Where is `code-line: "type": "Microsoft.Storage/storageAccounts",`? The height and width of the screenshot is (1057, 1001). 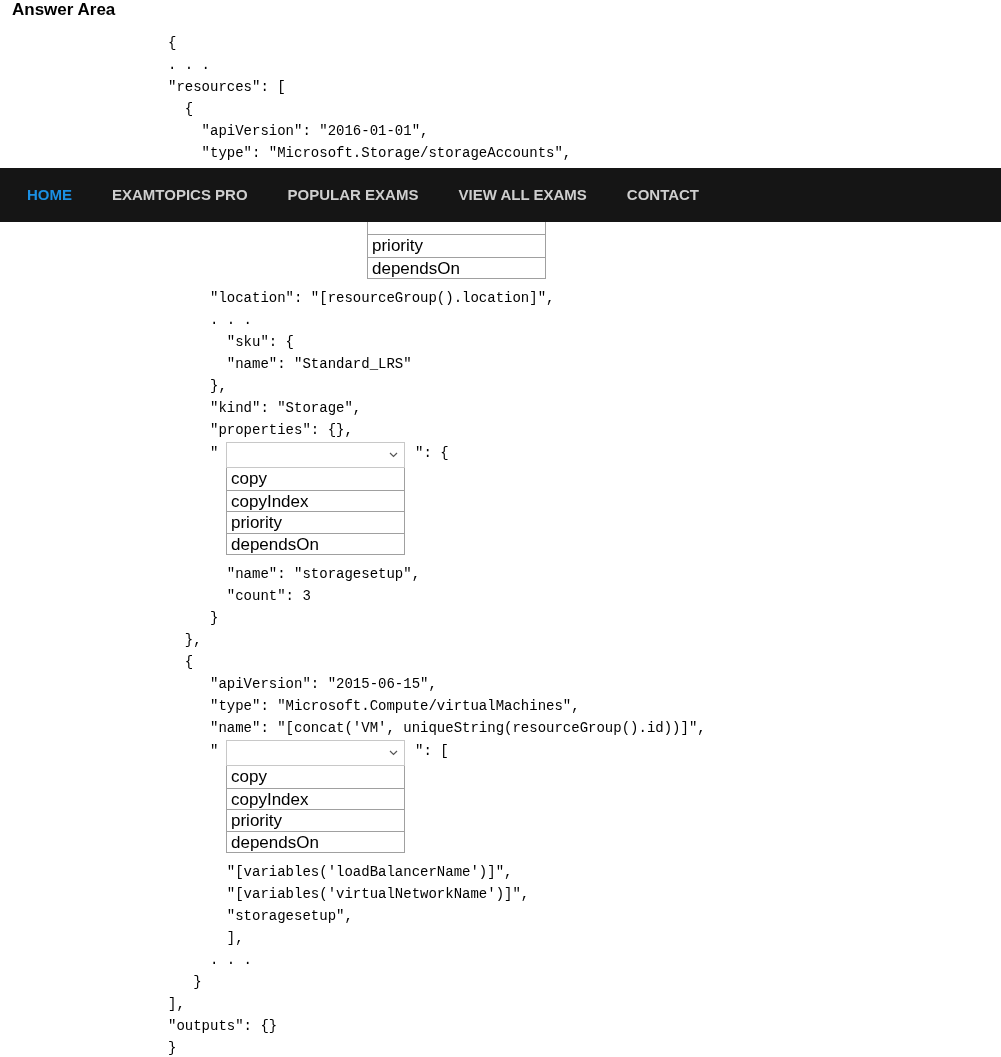
code-line: "type": "Microsoft.Storage/storageAccounts", is located at coordinates (386, 153).